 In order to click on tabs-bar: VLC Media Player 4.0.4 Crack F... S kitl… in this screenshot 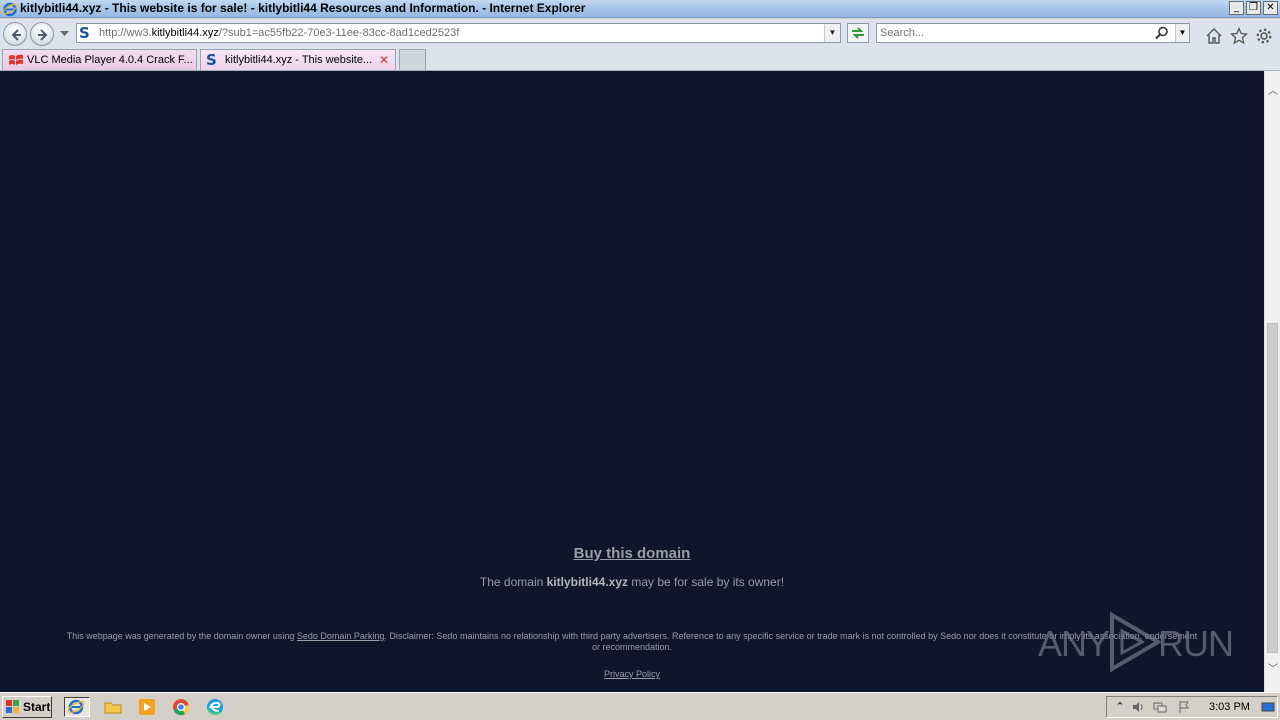, I will do `click(640, 59)`.